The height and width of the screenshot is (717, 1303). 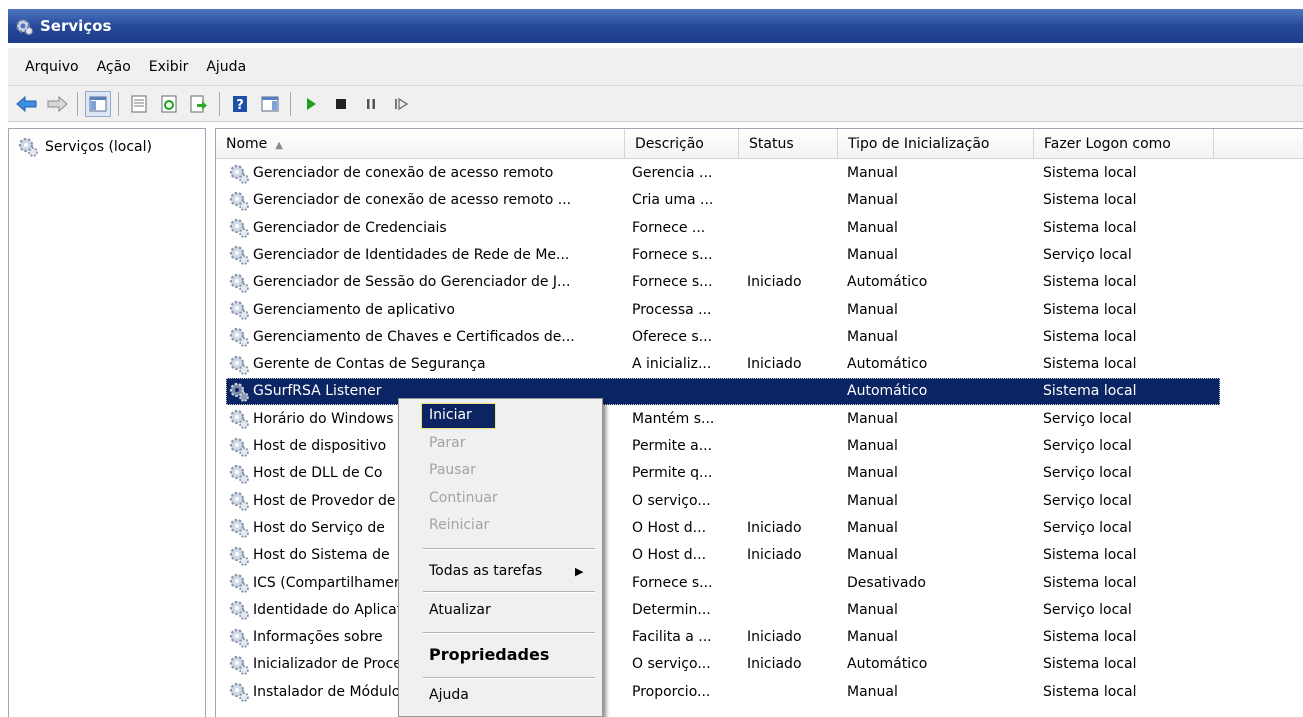 I want to click on service-name: GSurfRSA Listener, so click(x=317, y=391).